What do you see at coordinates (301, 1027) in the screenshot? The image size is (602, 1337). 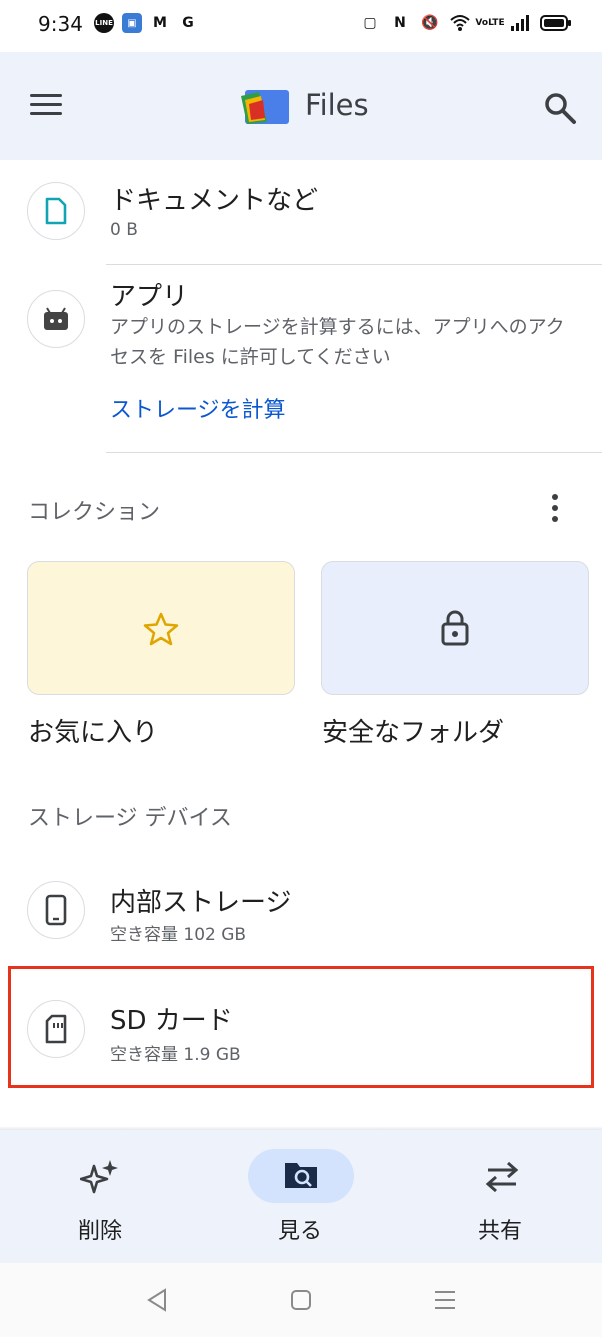 I see `sd-card-highlight-box` at bounding box center [301, 1027].